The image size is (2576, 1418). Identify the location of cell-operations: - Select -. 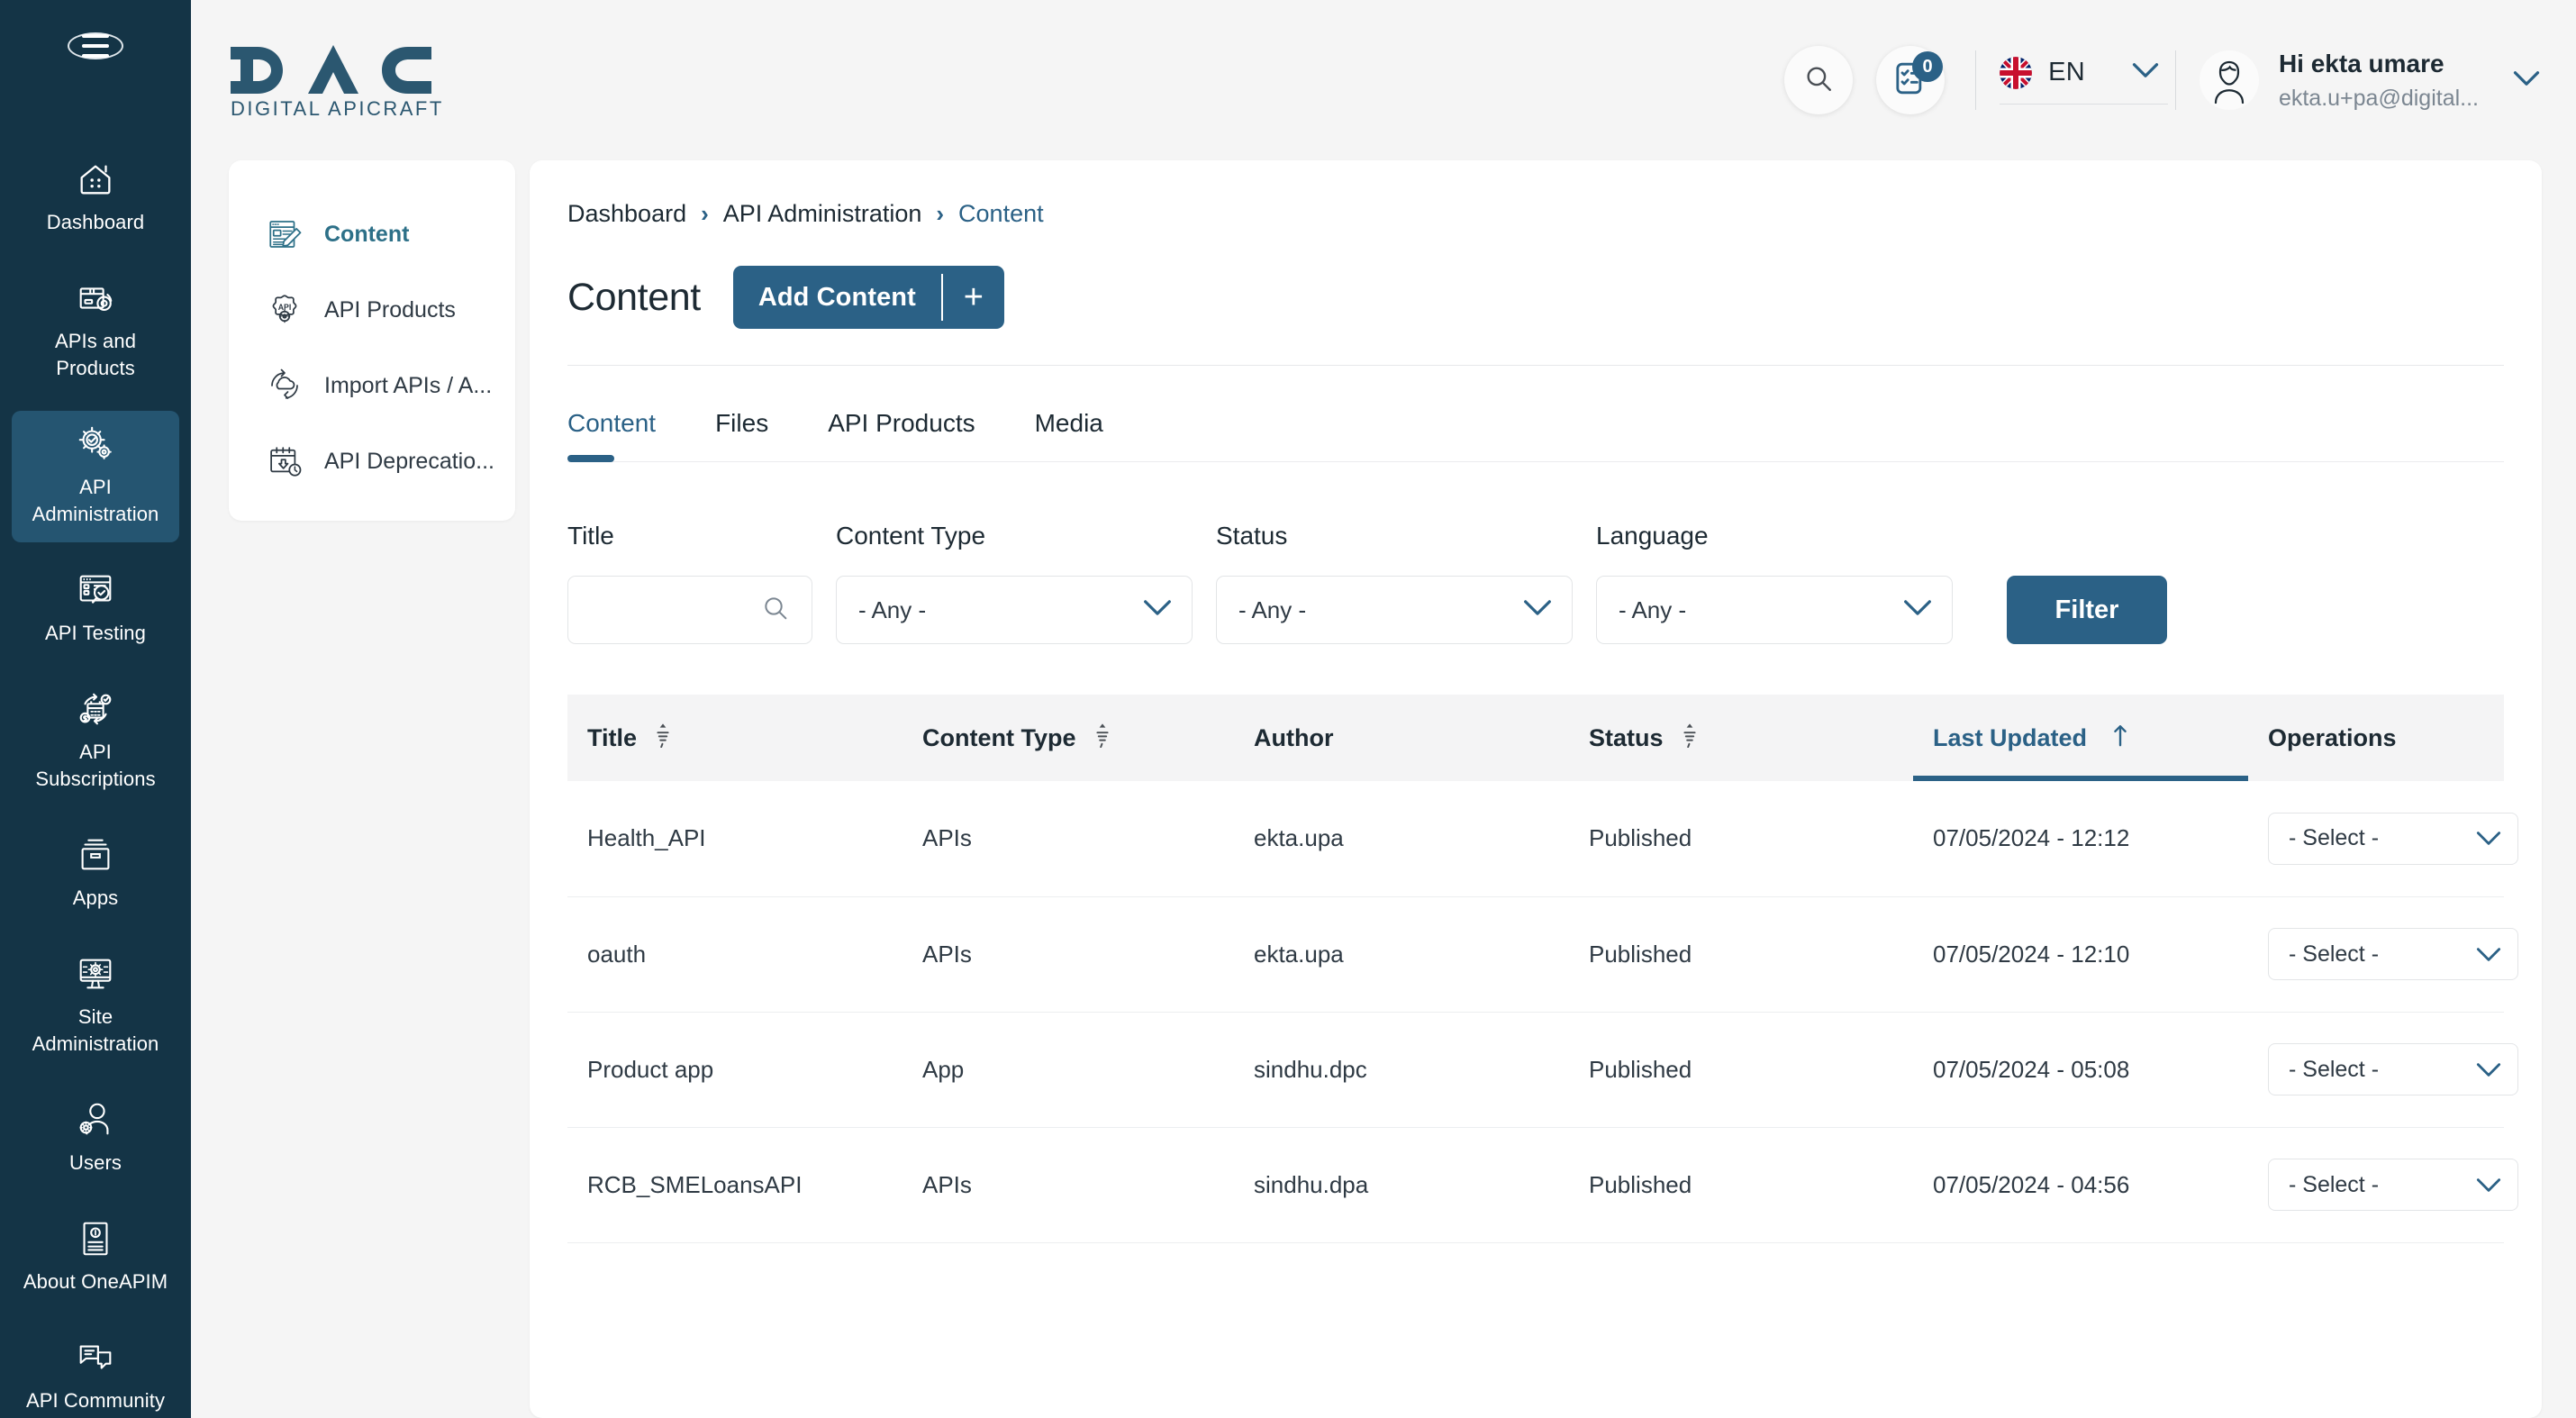
(2383, 955).